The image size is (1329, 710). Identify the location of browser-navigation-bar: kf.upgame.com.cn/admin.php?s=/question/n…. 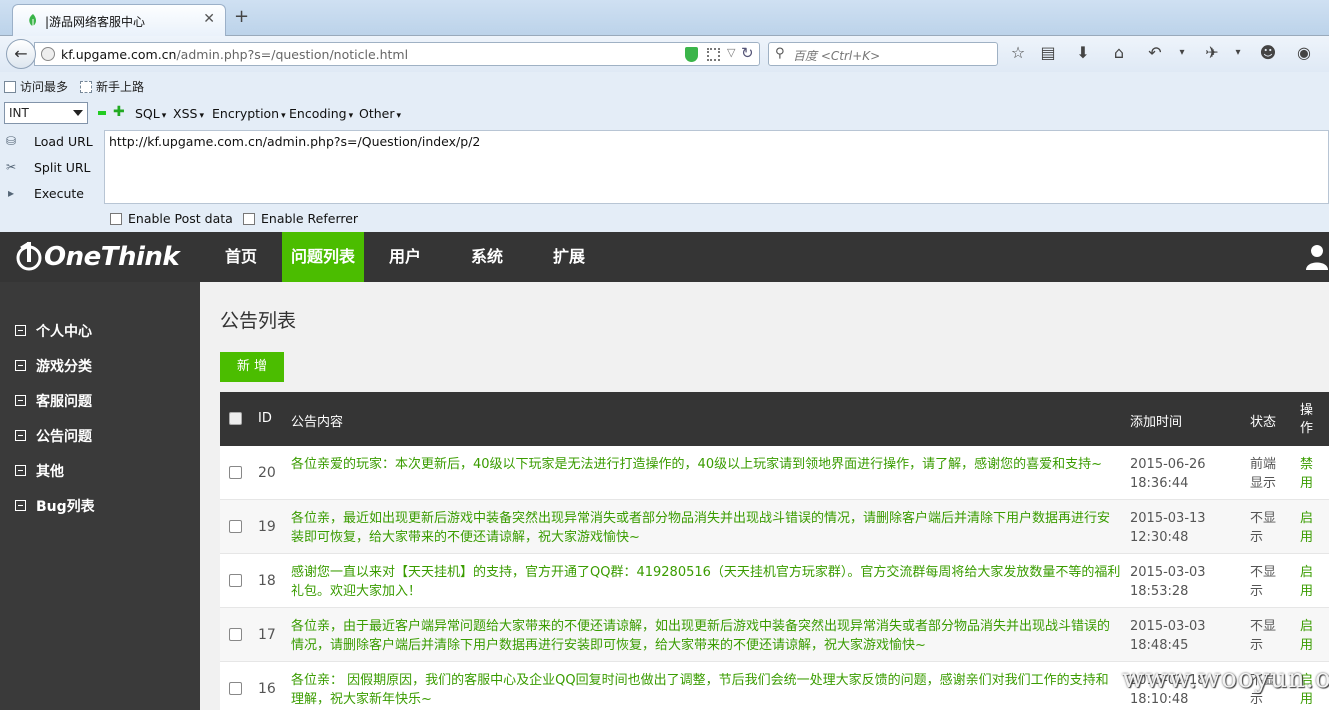
(664, 54).